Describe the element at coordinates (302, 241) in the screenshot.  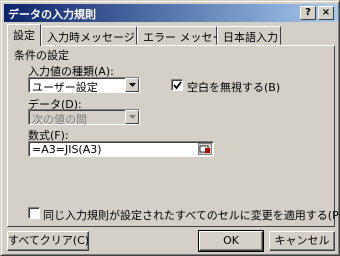
I see `cancel-button: キャンセル` at that location.